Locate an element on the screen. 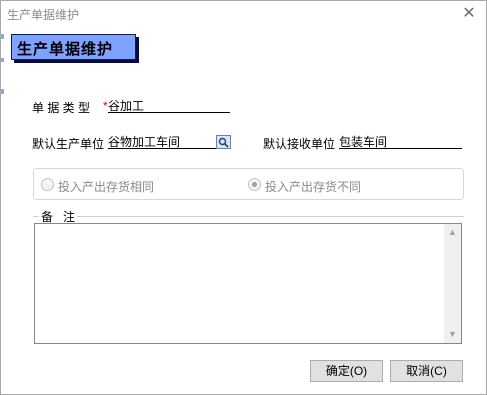  notes-scrollbar: ▲ ▼ is located at coordinates (452, 283).